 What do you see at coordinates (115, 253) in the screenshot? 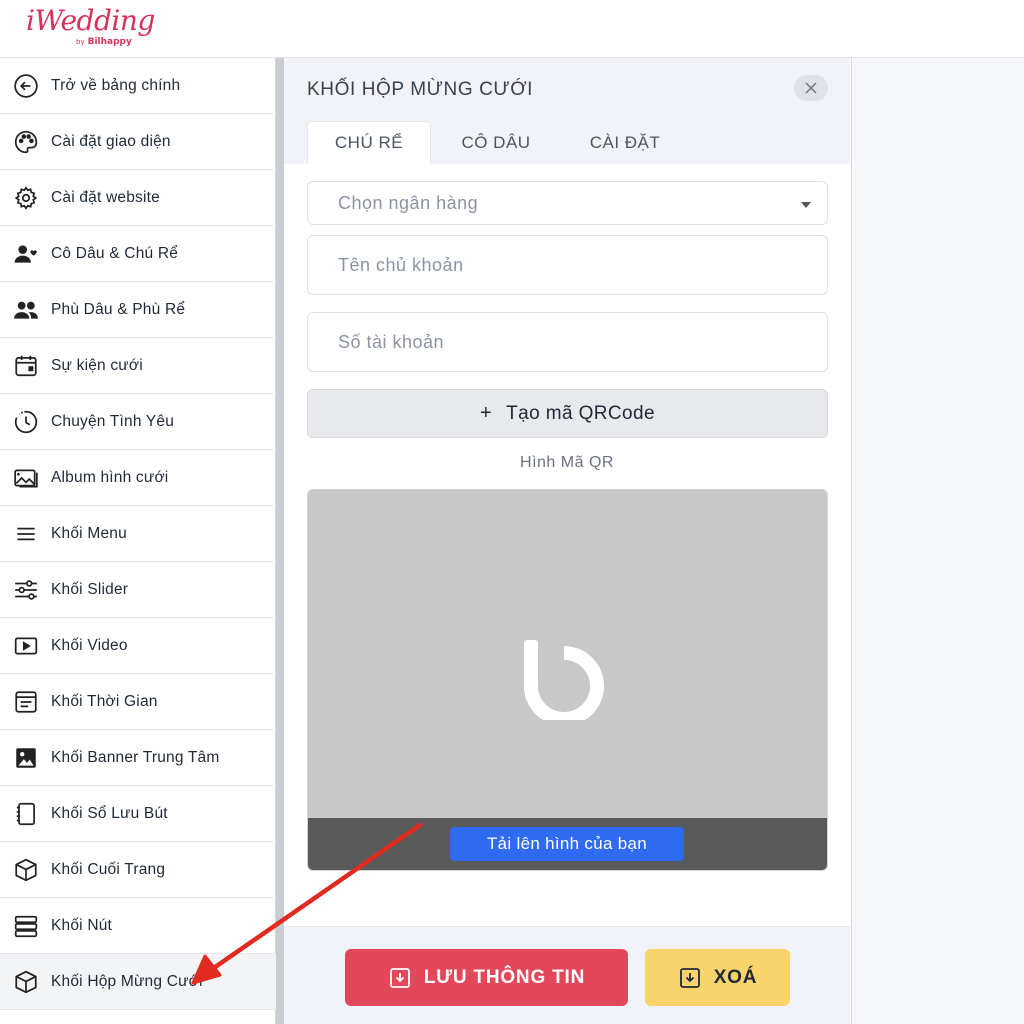
I see `sidebar-item-label: Cô Dâu & Chú Rể` at bounding box center [115, 253].